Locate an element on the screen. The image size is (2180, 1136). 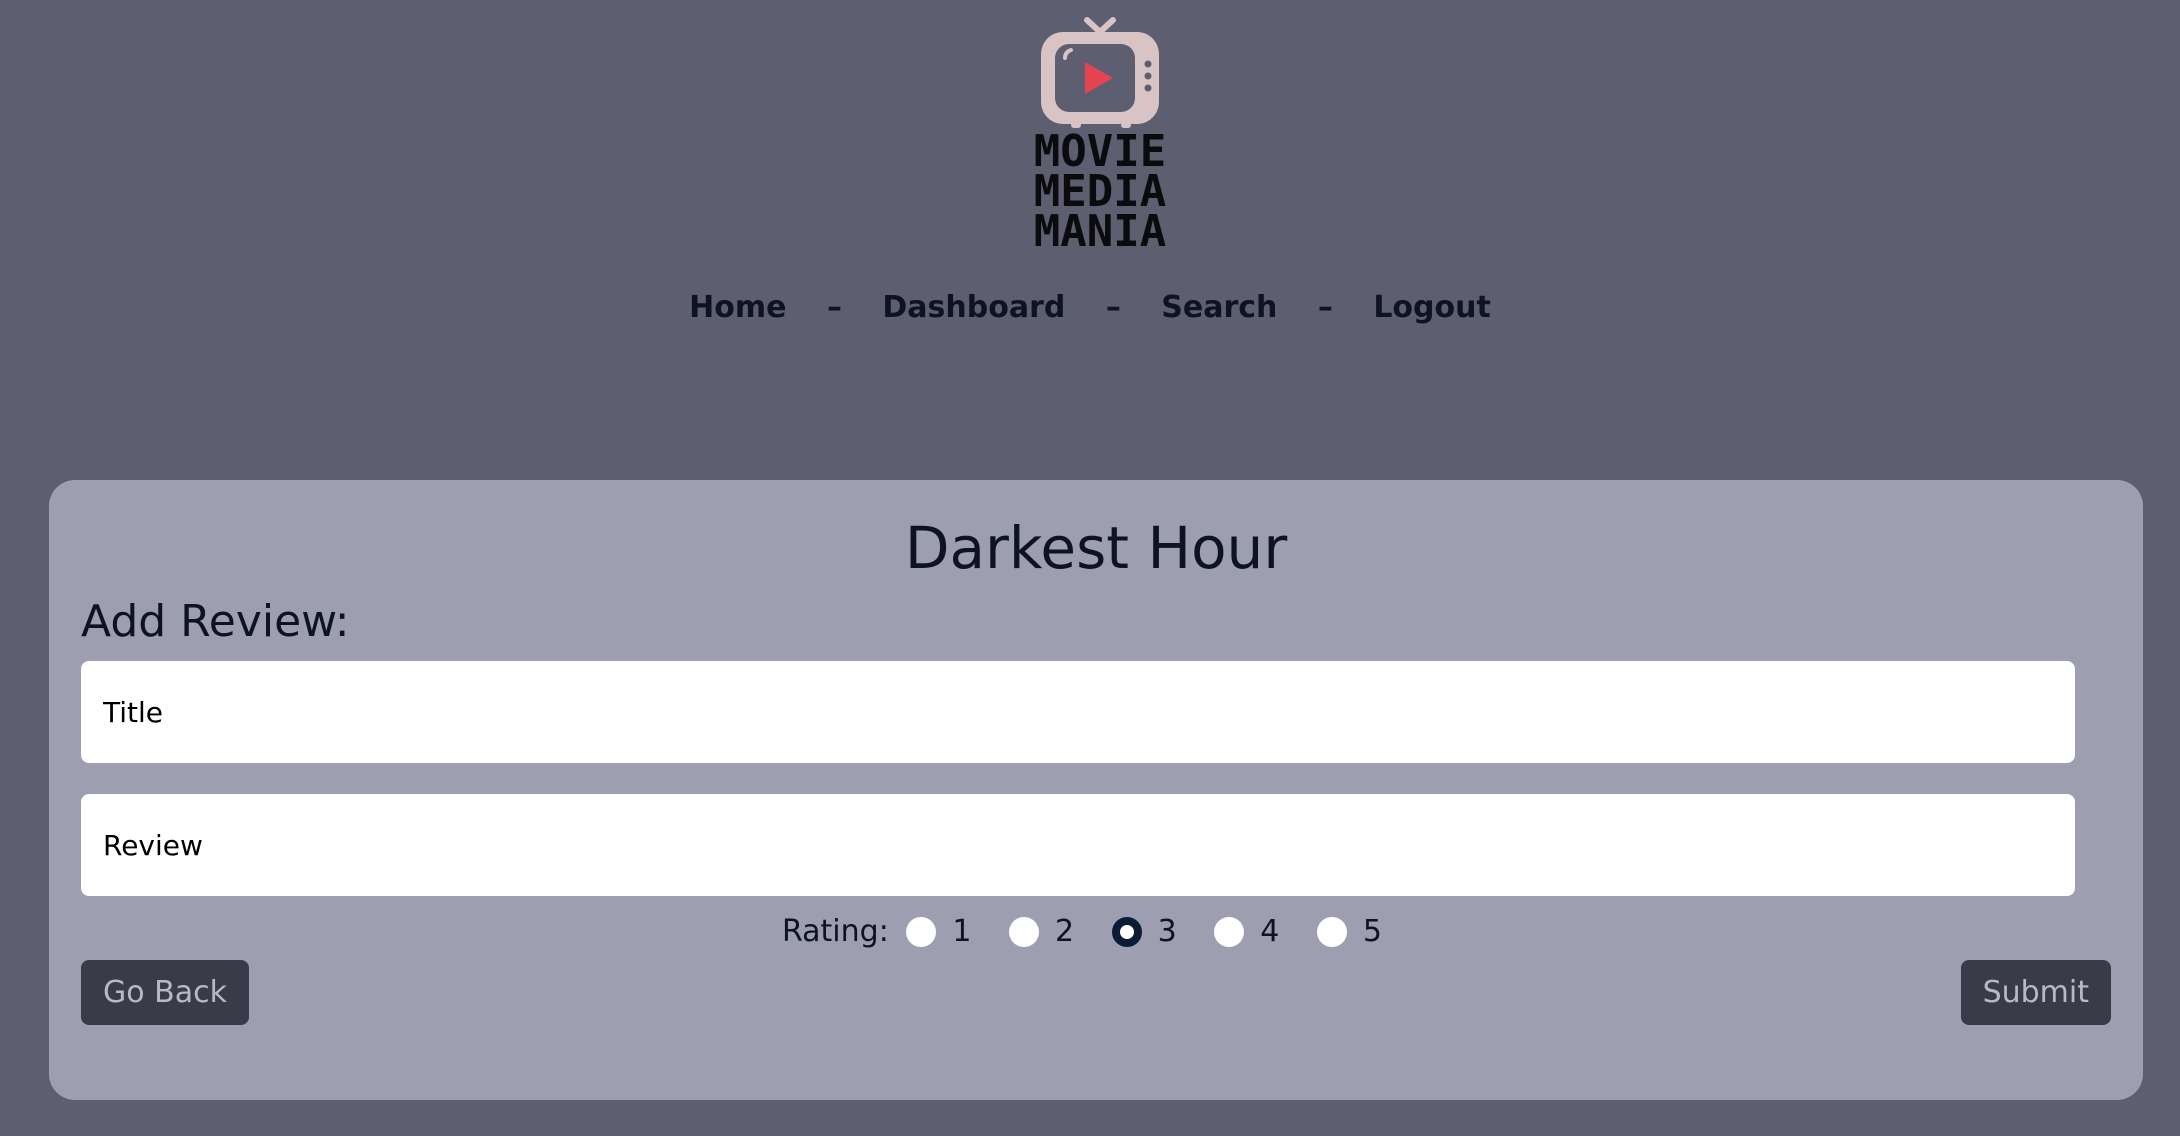
rating-option-2: 2 is located at coordinates (1041, 931).